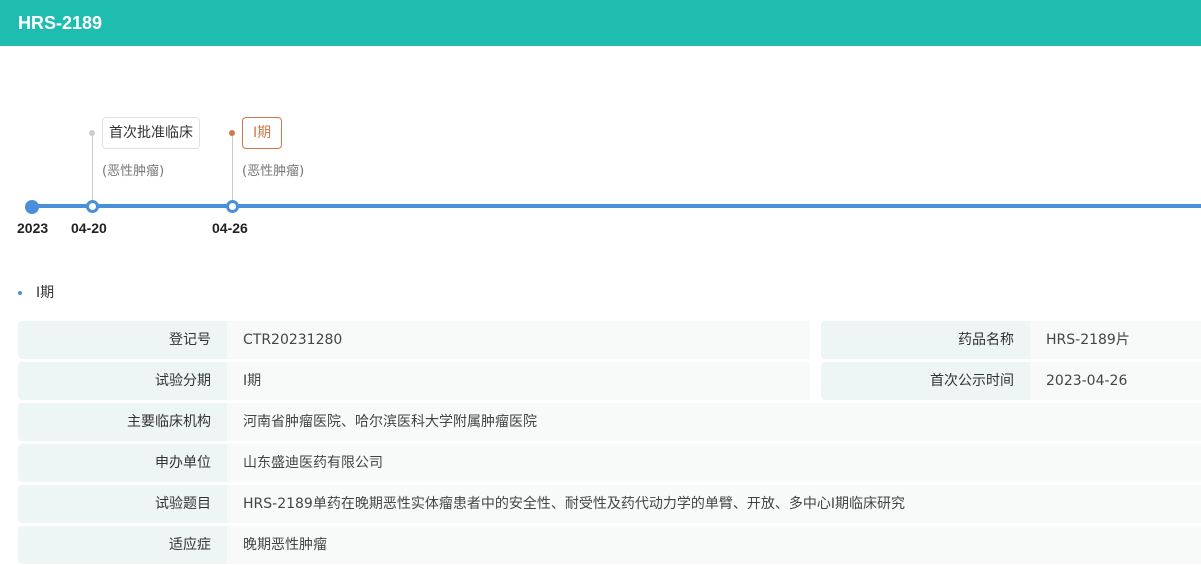  I want to click on bullet-icon, so click(20, 293).